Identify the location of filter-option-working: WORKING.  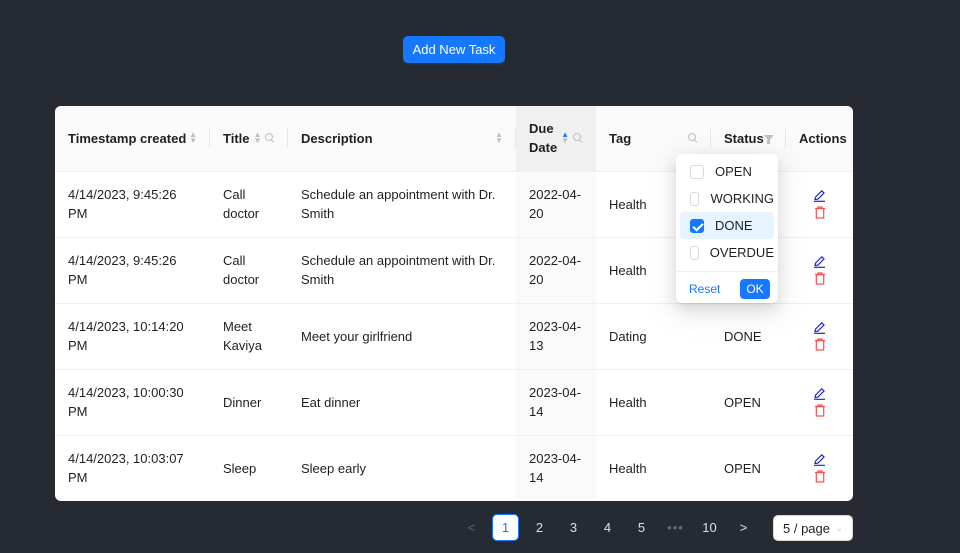
(727, 198).